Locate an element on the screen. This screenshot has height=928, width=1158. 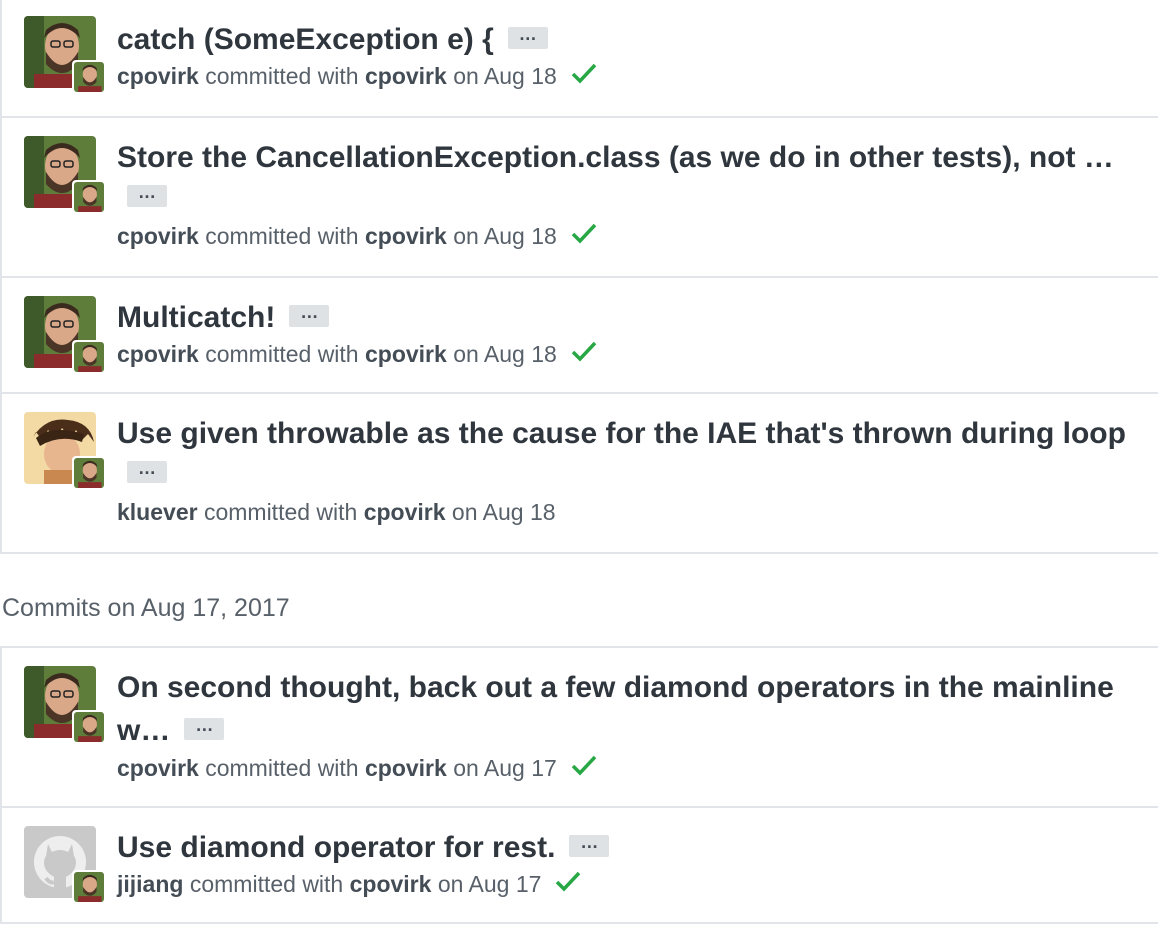
commit-title-link: Use diamond operator for rest. is located at coordinates (336, 847).